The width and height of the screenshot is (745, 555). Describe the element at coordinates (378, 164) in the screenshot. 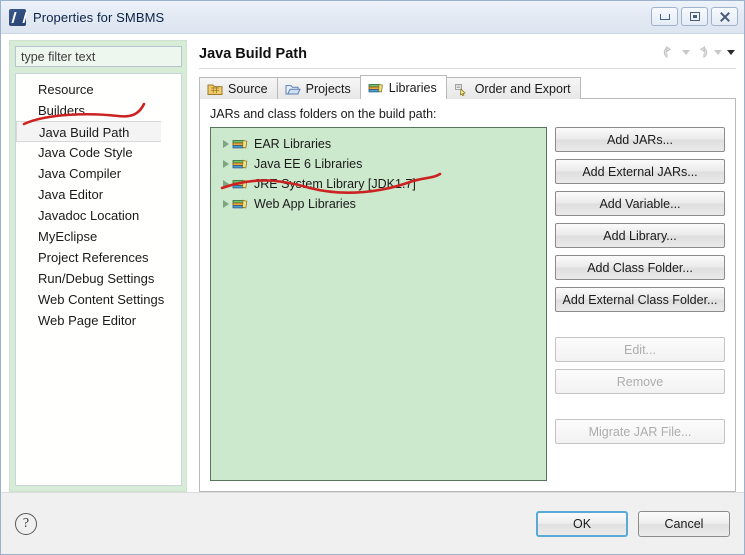

I see `tree-row-java-ee-6-libraries: Java EE 6 Libraries` at that location.